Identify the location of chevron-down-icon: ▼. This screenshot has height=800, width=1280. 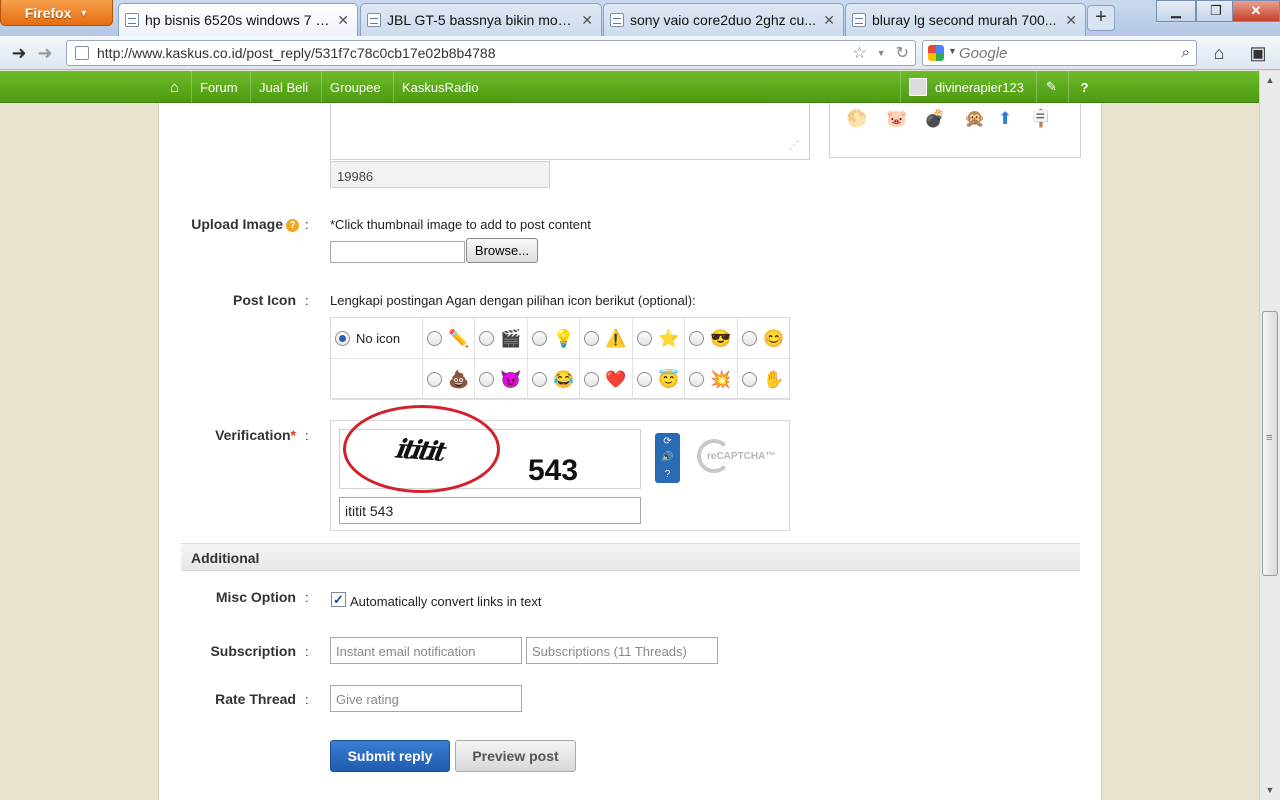
(952, 51).